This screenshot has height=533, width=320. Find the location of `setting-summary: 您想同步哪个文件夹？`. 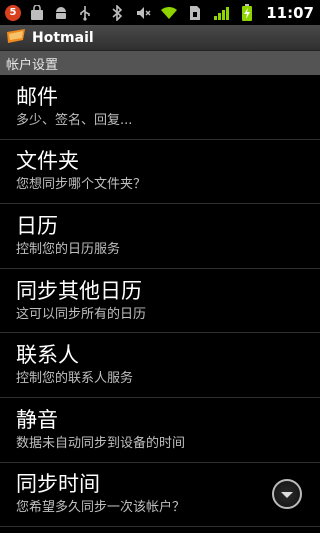

setting-summary: 您想同步哪个文件夹？ is located at coordinates (81, 185).